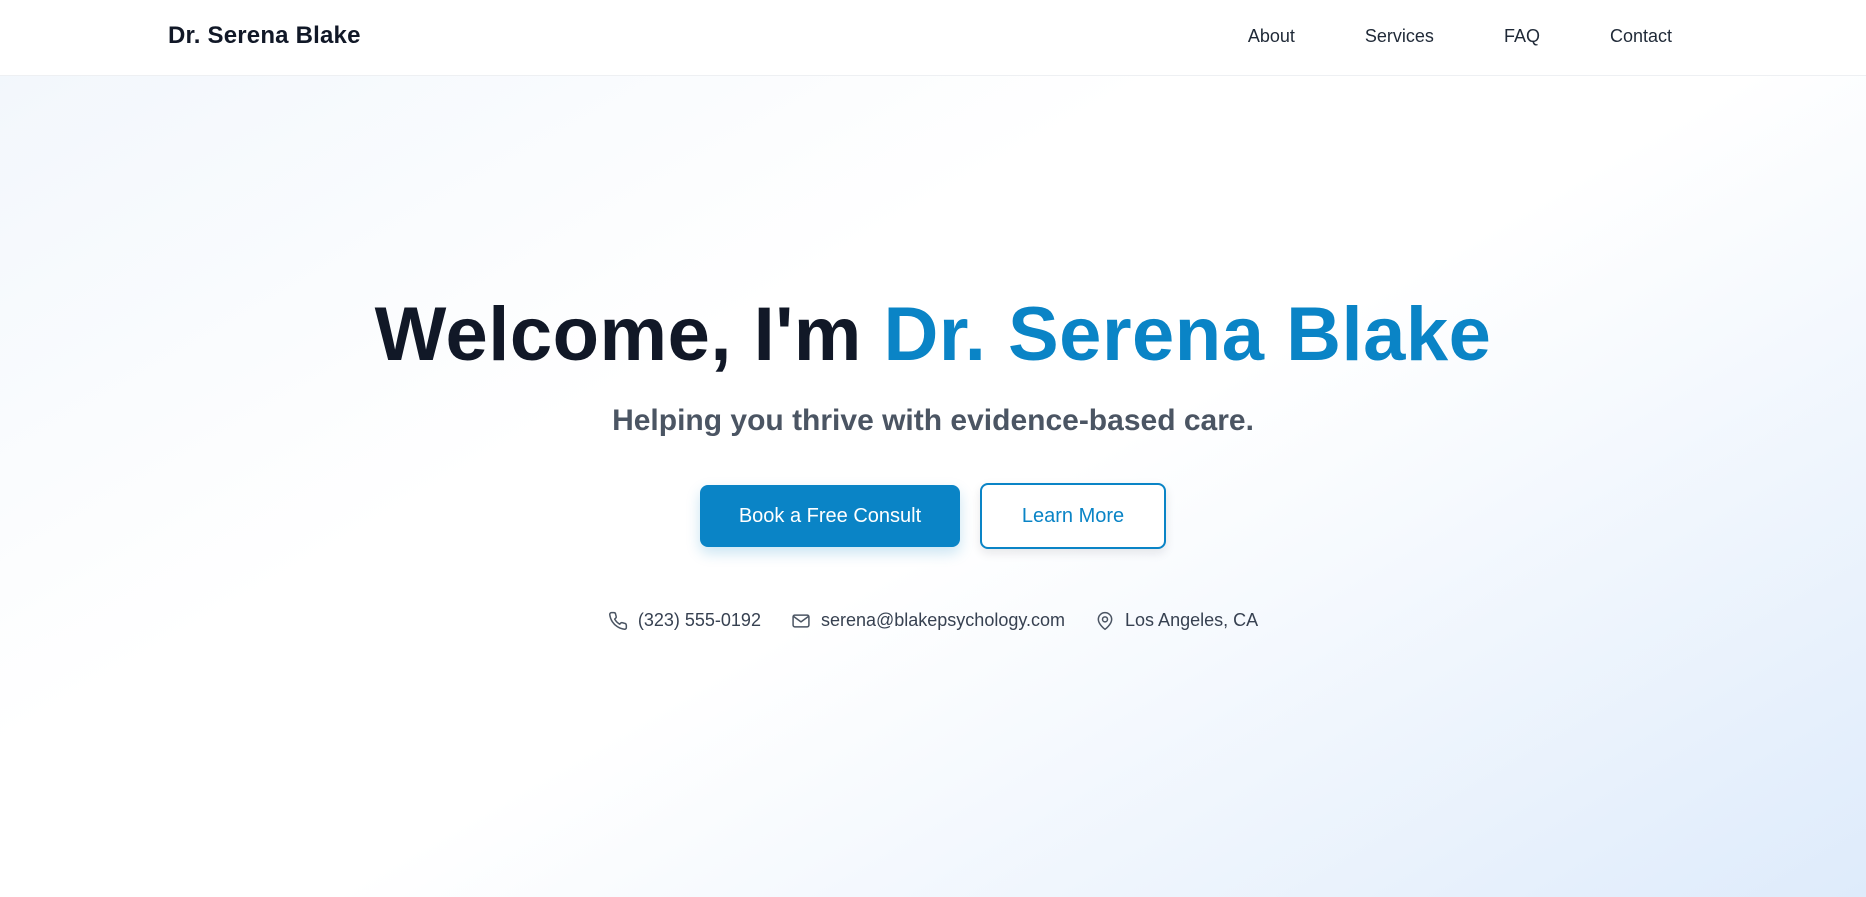  Describe the element at coordinates (1399, 36) in the screenshot. I see `nav-services: Services` at that location.